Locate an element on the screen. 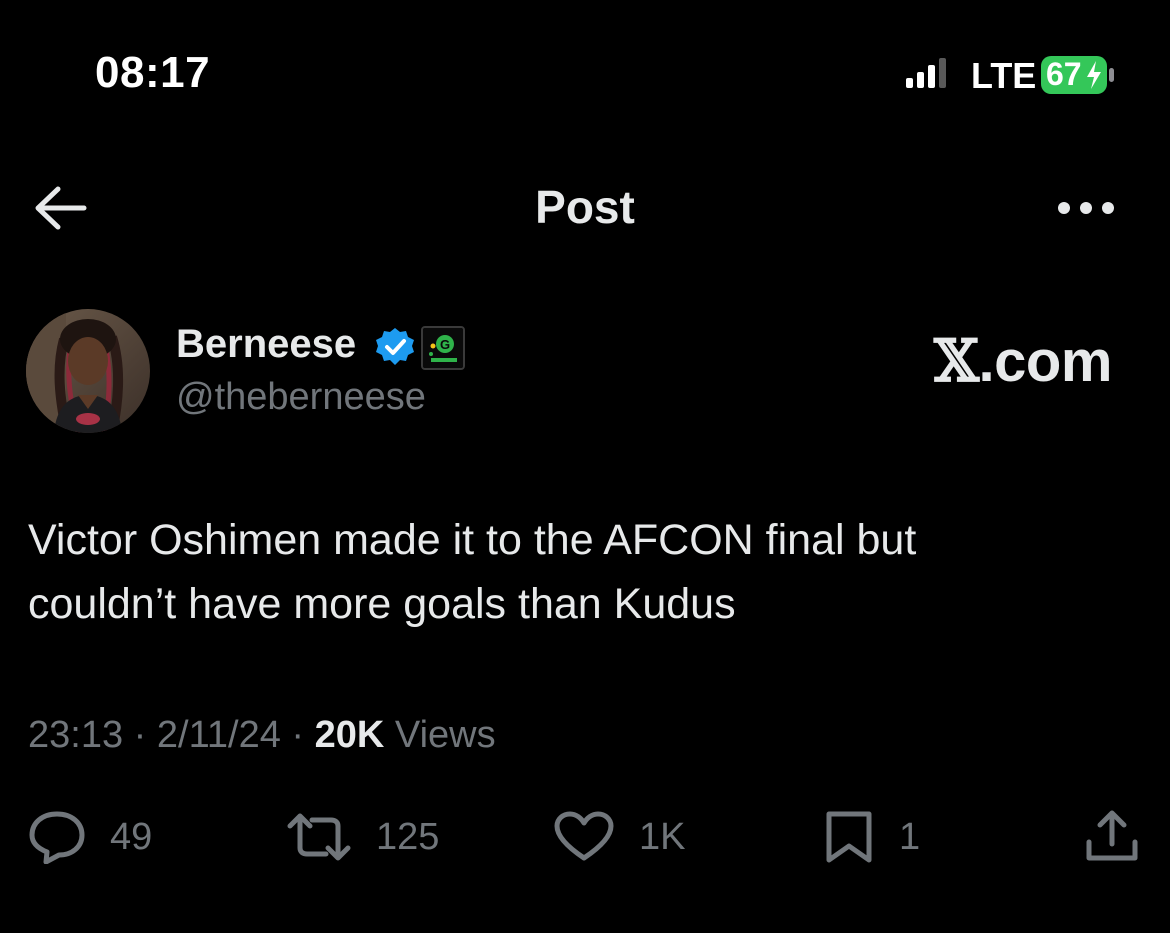 This screenshot has height=933, width=1170. x-logo-suffix: .com is located at coordinates (1045, 361).